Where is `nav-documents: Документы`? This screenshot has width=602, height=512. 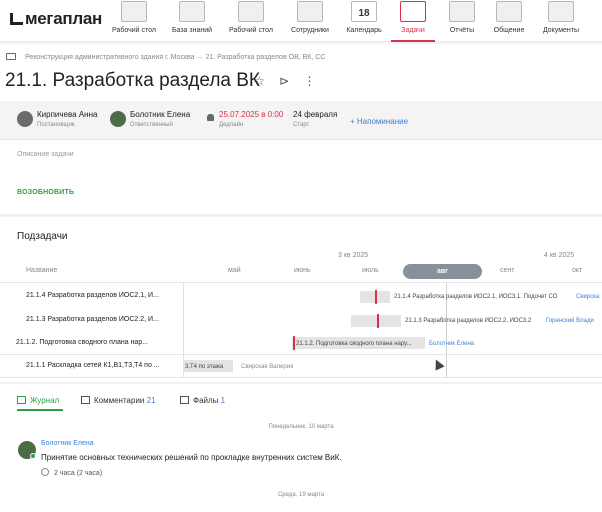
nav-documents: Документы is located at coordinates (561, 21).